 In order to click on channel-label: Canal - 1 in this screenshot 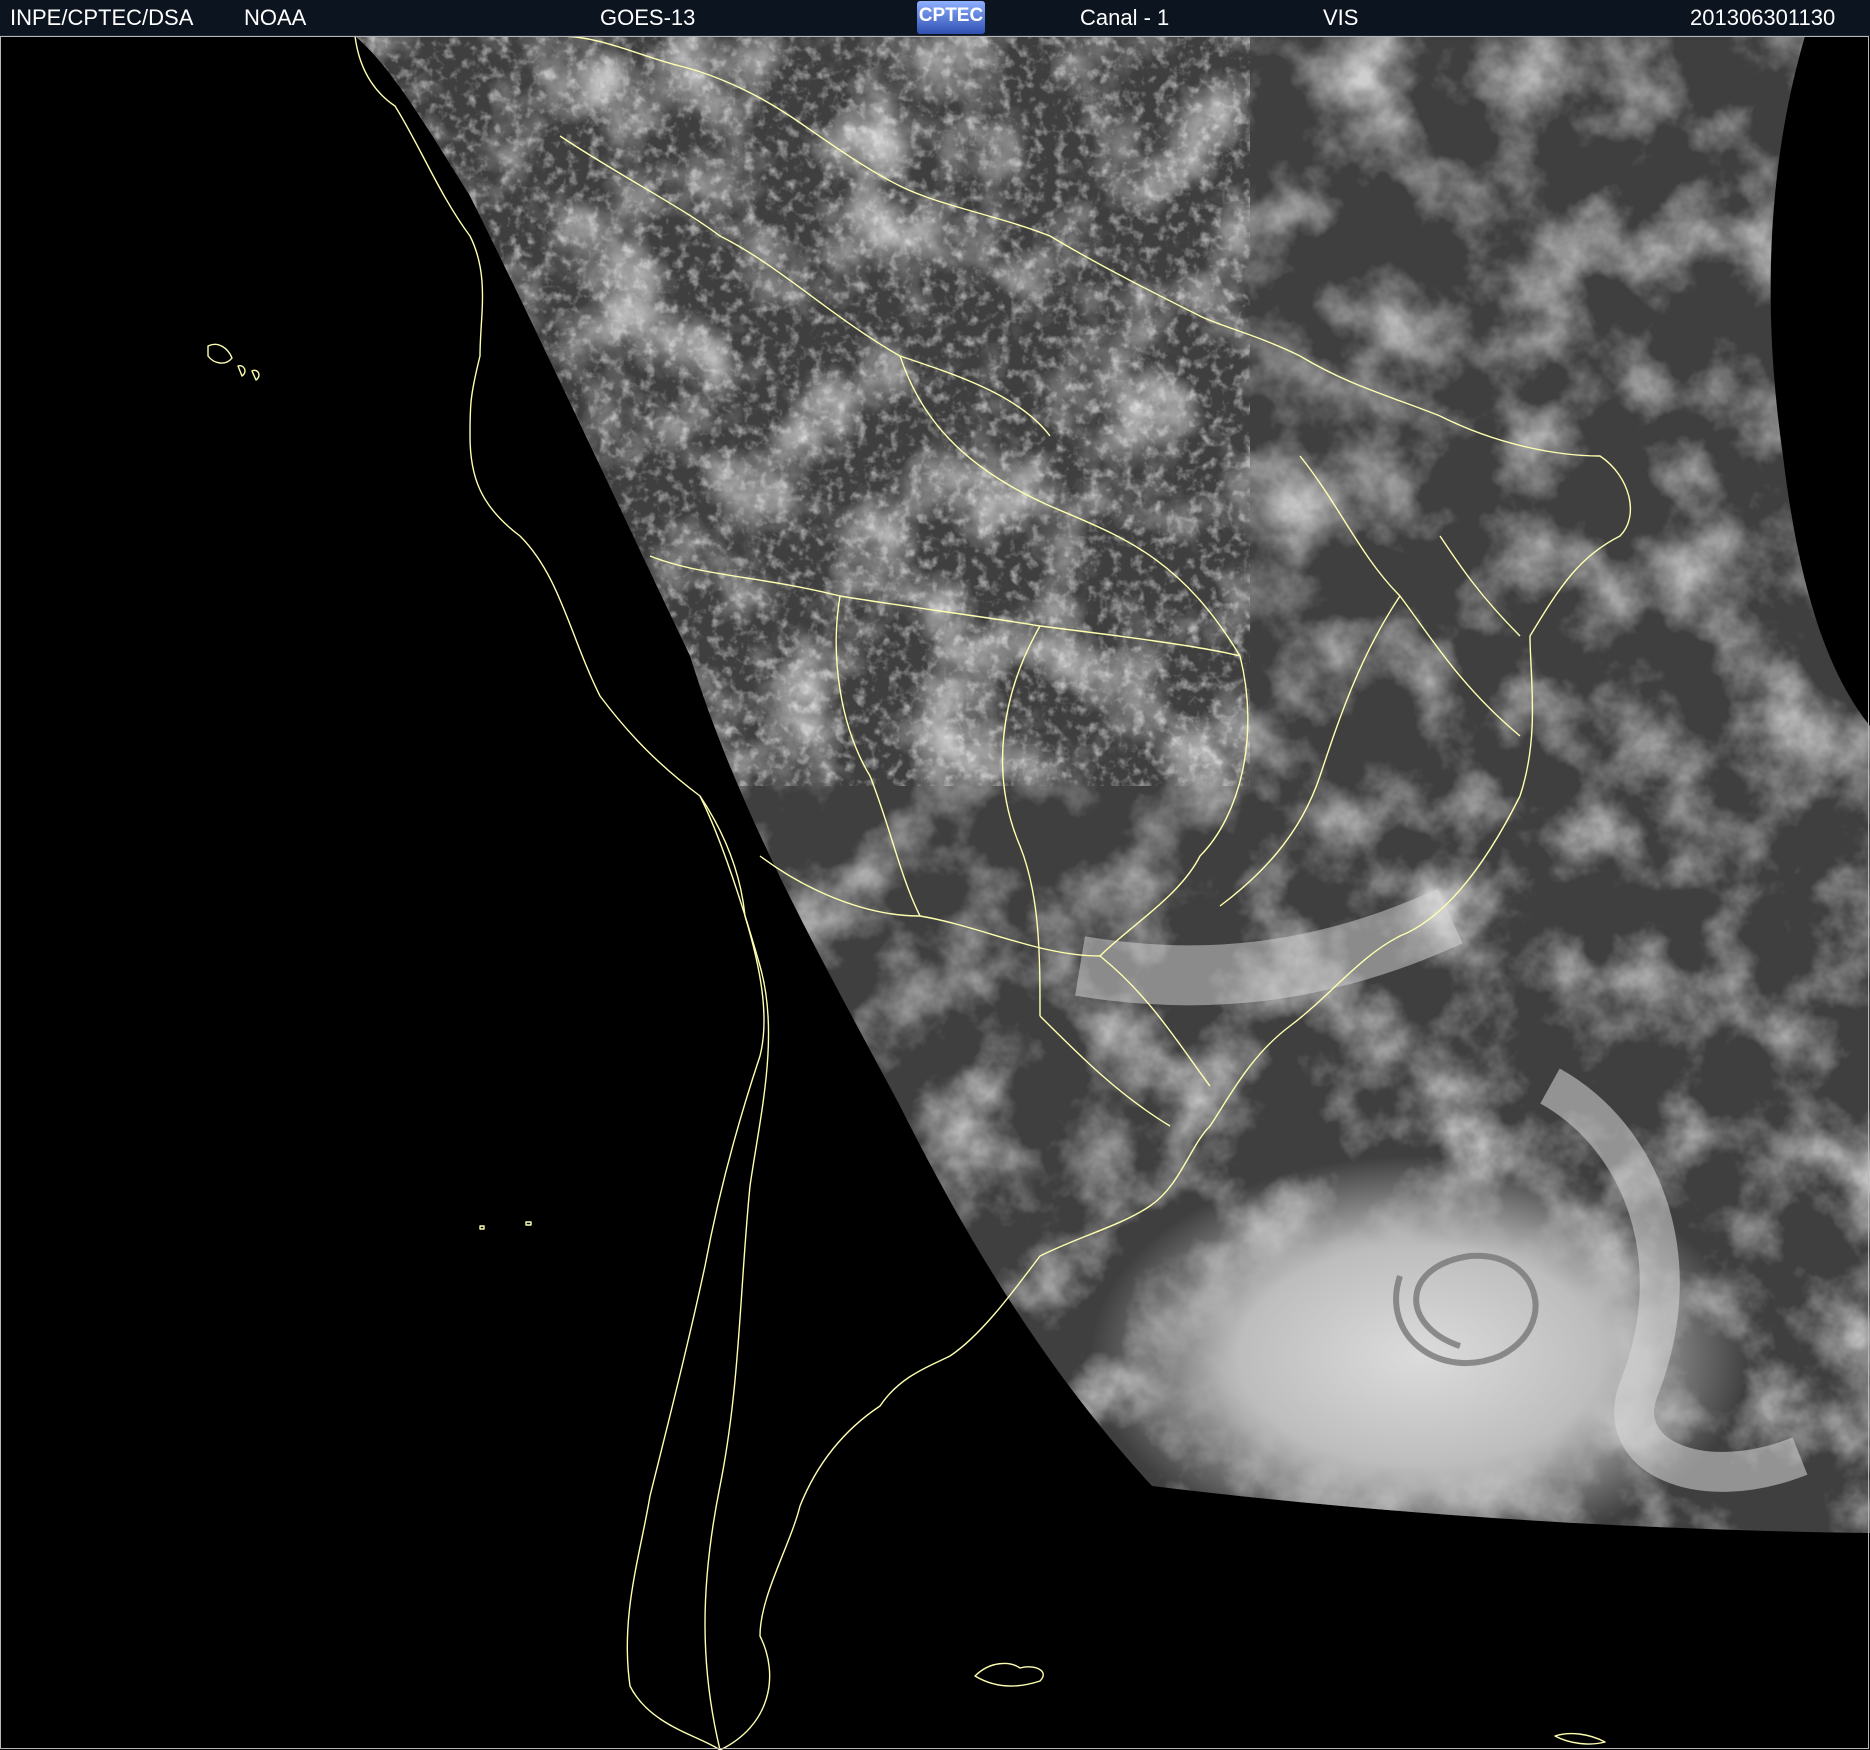, I will do `click(1125, 17)`.